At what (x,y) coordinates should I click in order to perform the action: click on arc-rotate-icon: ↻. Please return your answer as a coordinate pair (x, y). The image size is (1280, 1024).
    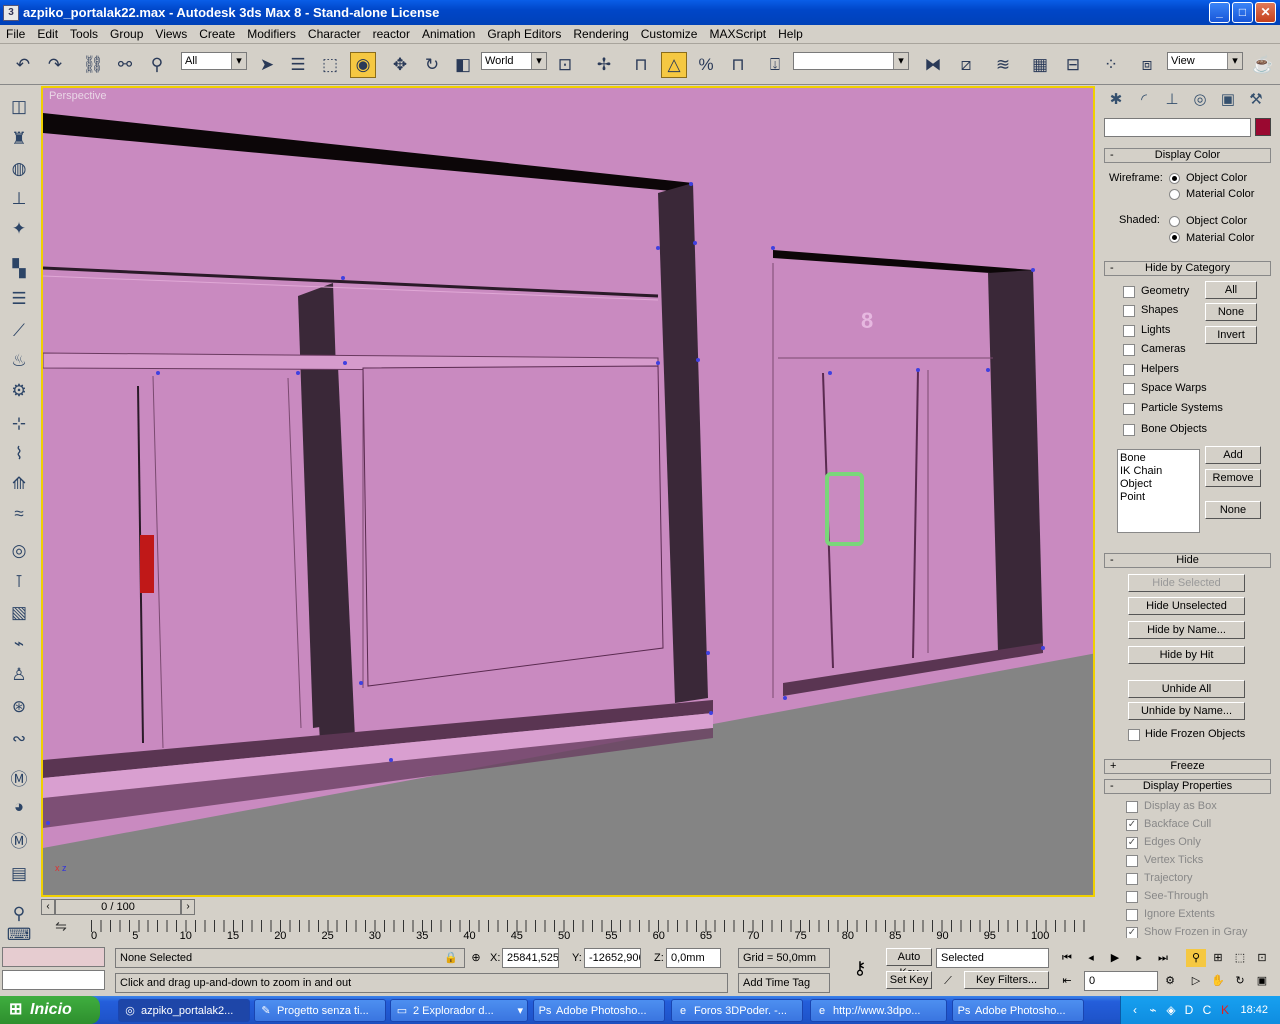
    Looking at the image, I should click on (1240, 981).